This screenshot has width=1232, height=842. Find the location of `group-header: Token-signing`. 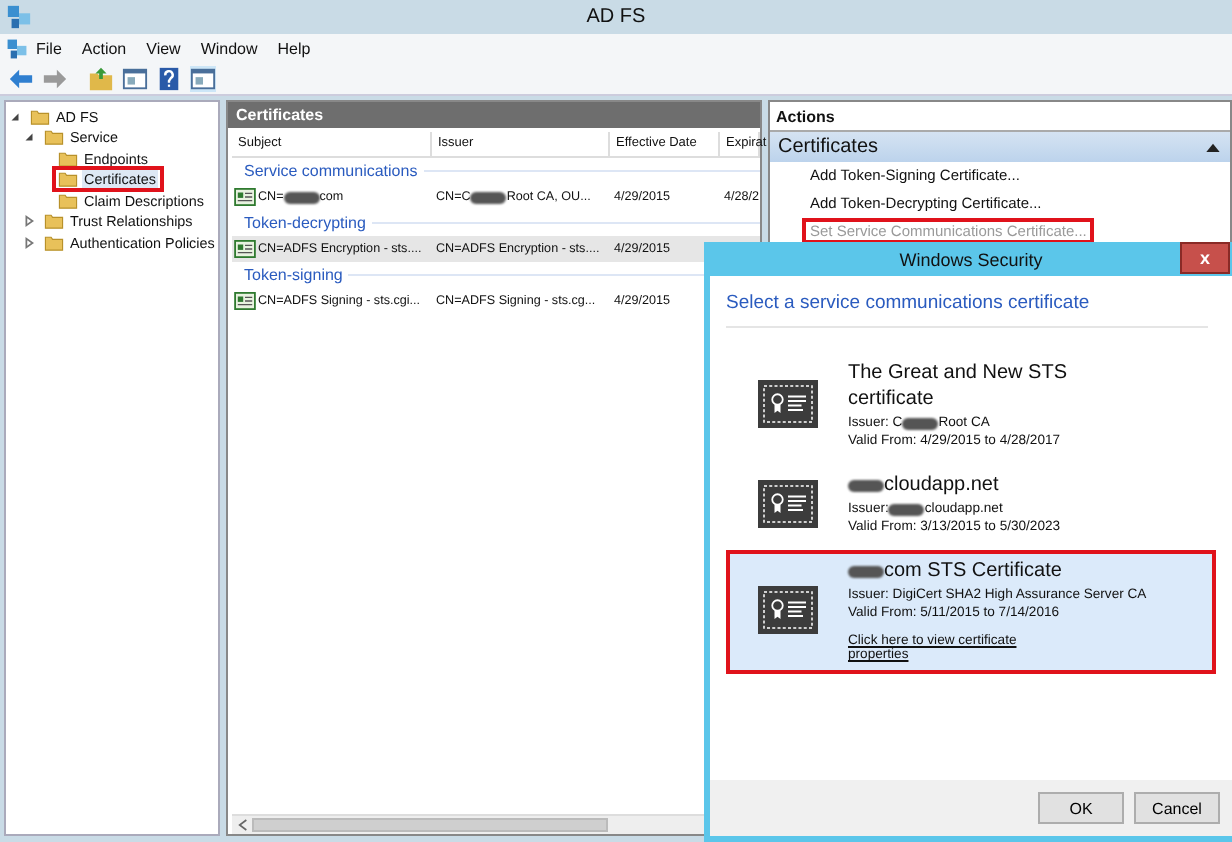

group-header: Token-signing is located at coordinates (293, 275).